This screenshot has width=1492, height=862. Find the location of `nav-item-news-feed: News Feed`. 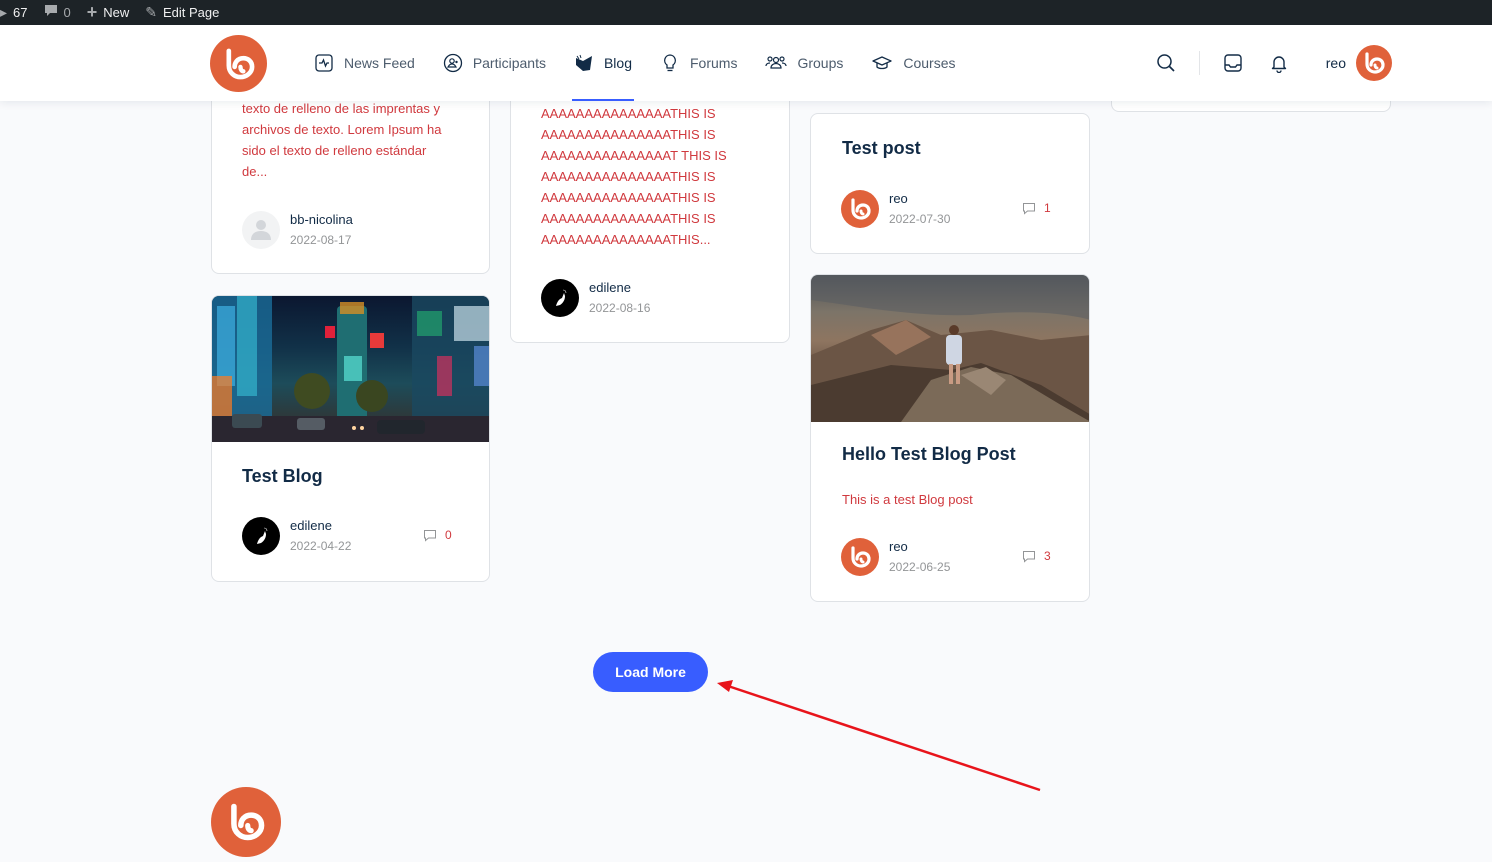

nav-item-news-feed: News Feed is located at coordinates (364, 63).